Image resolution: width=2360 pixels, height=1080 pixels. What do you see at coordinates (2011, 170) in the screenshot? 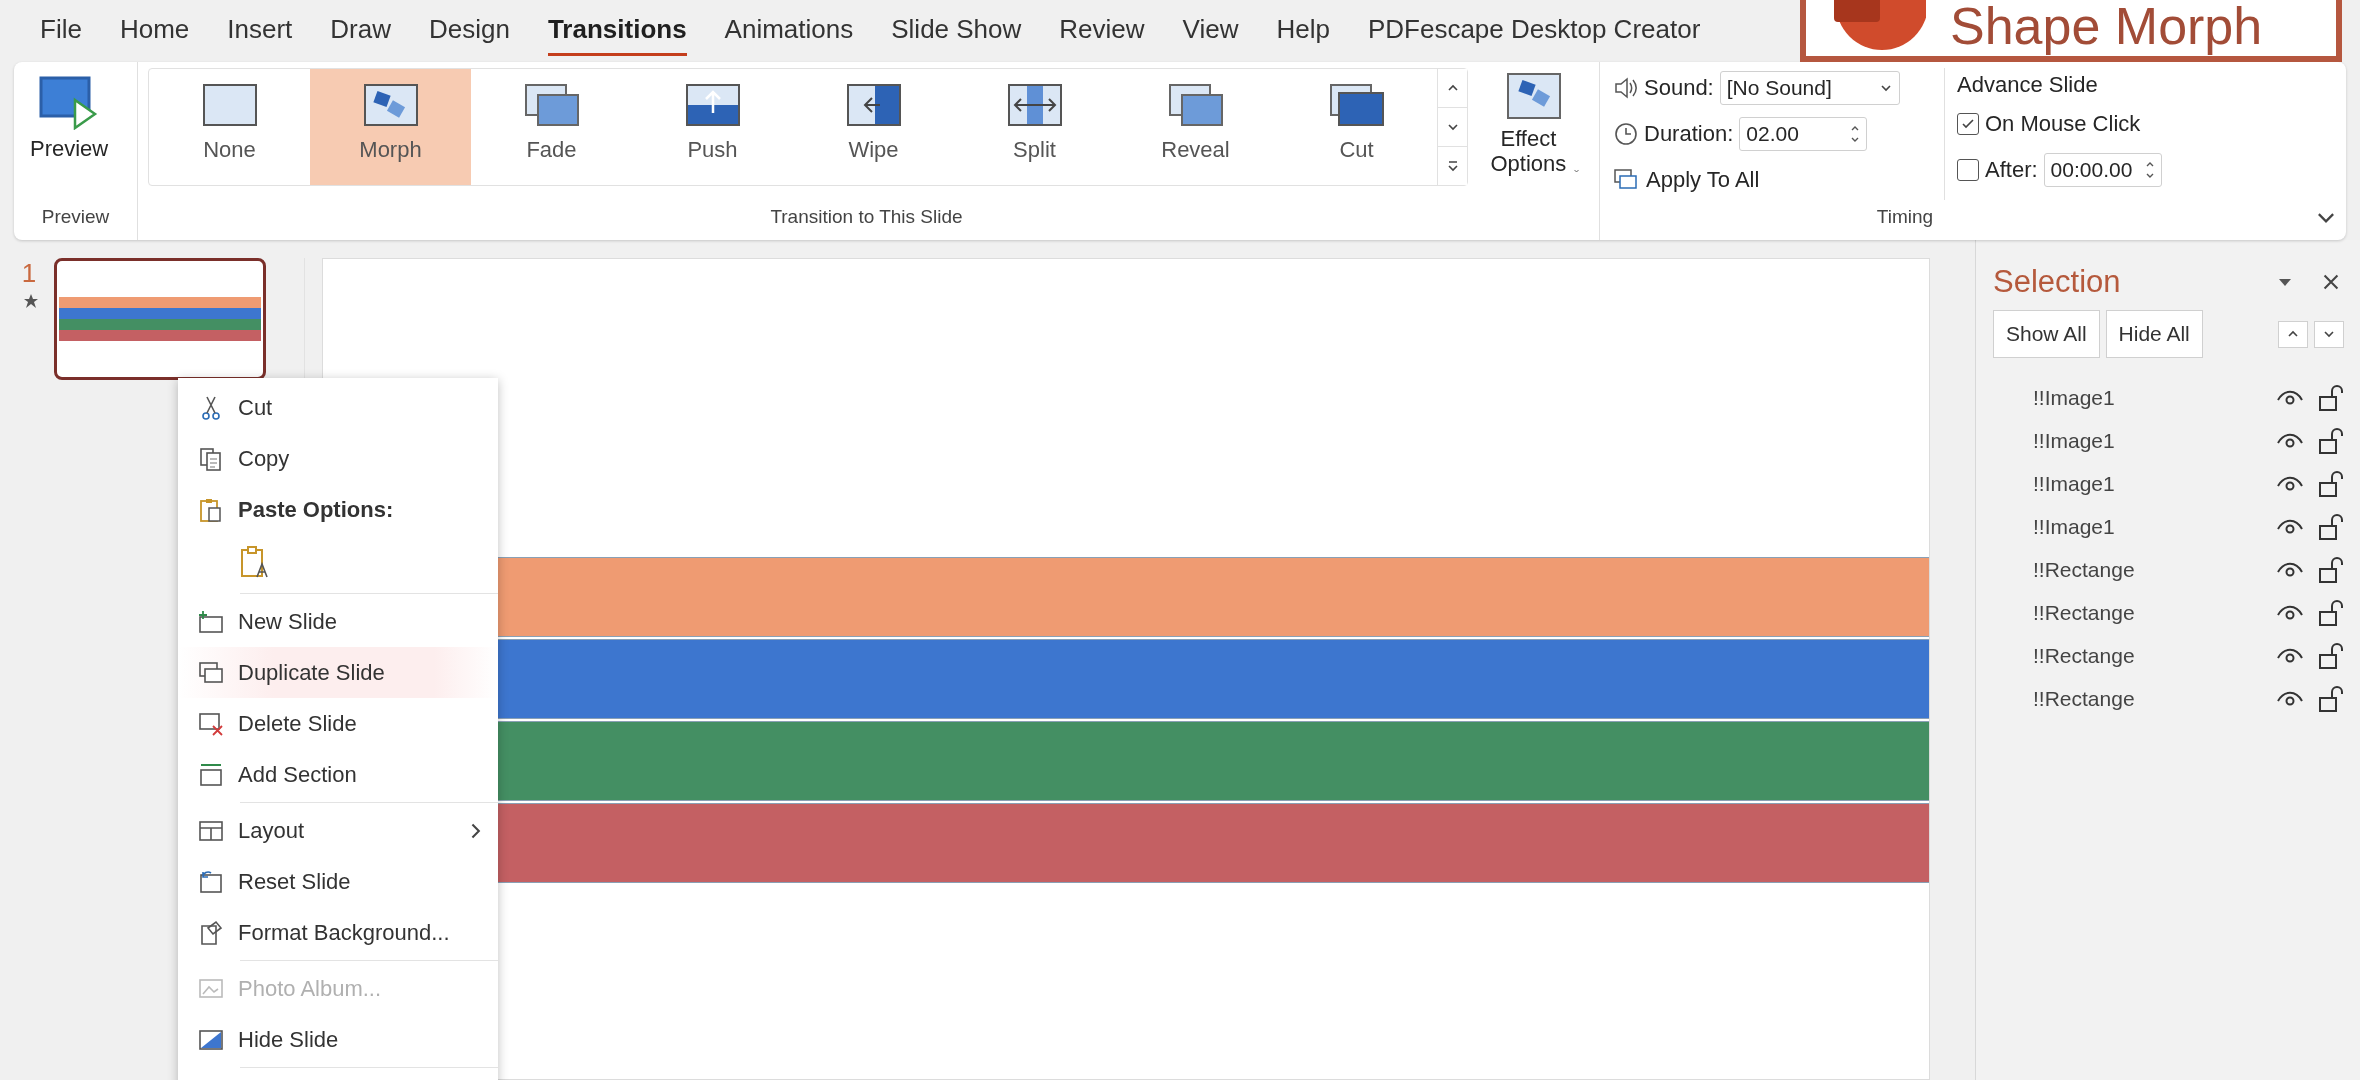
I see `checkbox-label: After:` at bounding box center [2011, 170].